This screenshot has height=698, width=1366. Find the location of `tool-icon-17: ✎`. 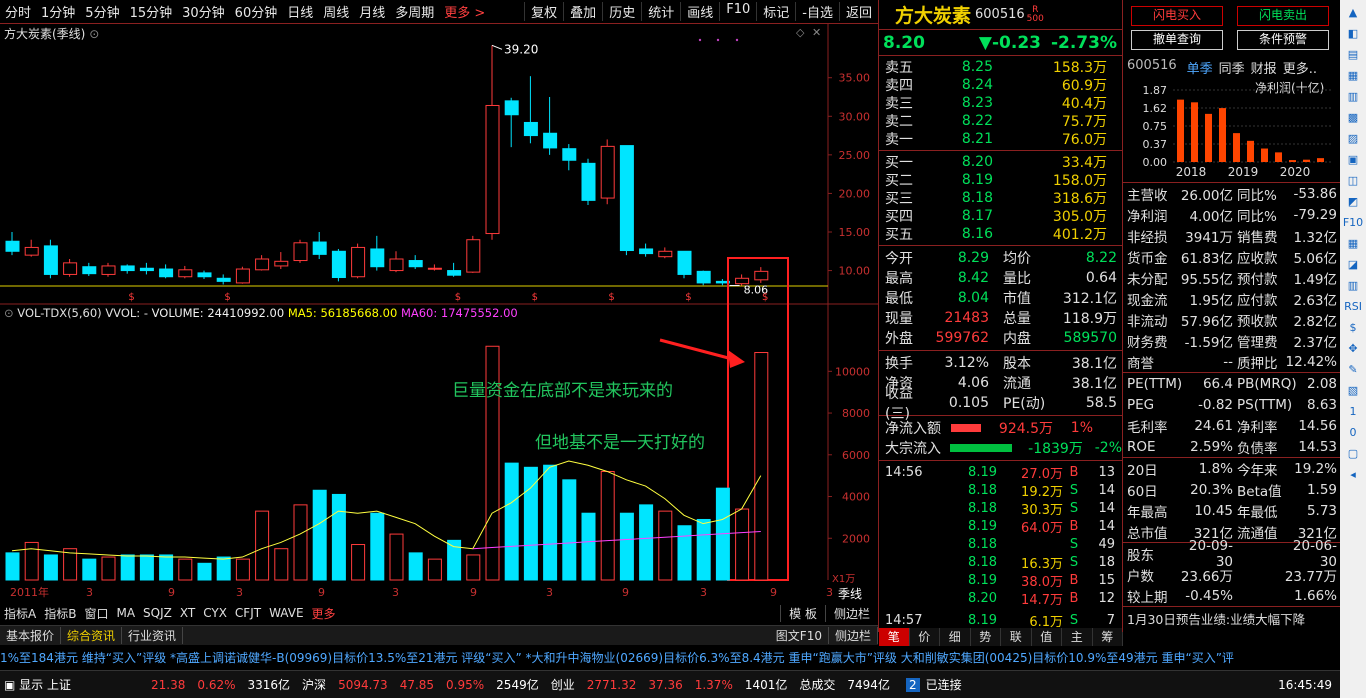

tool-icon-17: ✎ is located at coordinates (1353, 369).